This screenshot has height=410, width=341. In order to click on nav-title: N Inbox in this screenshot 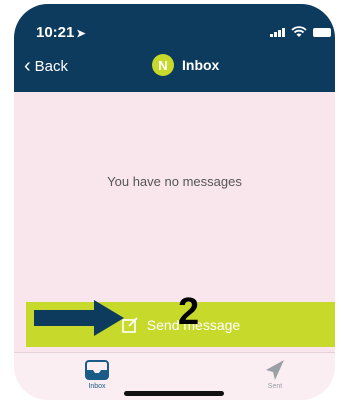, I will do `click(185, 65)`.